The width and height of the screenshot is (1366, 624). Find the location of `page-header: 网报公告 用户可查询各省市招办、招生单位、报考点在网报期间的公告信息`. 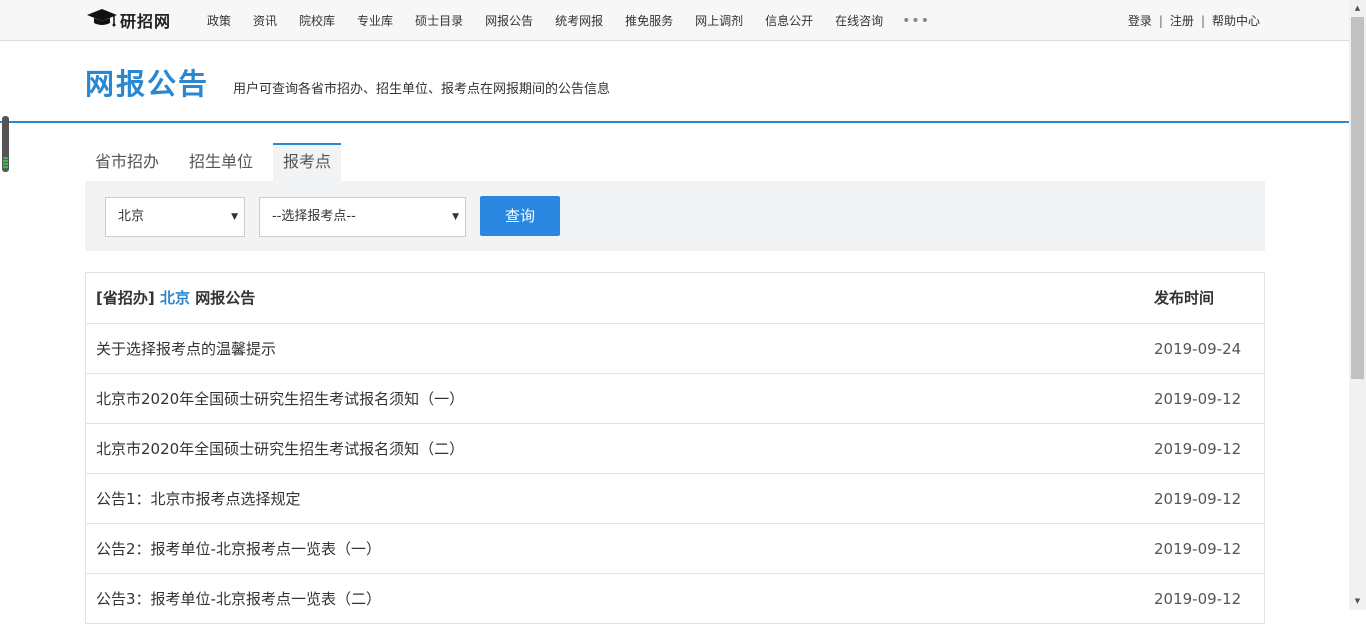

page-header: 网报公告 用户可查询各省市招办、招生单位、报考点在网报期间的公告信息 is located at coordinates (674, 82).